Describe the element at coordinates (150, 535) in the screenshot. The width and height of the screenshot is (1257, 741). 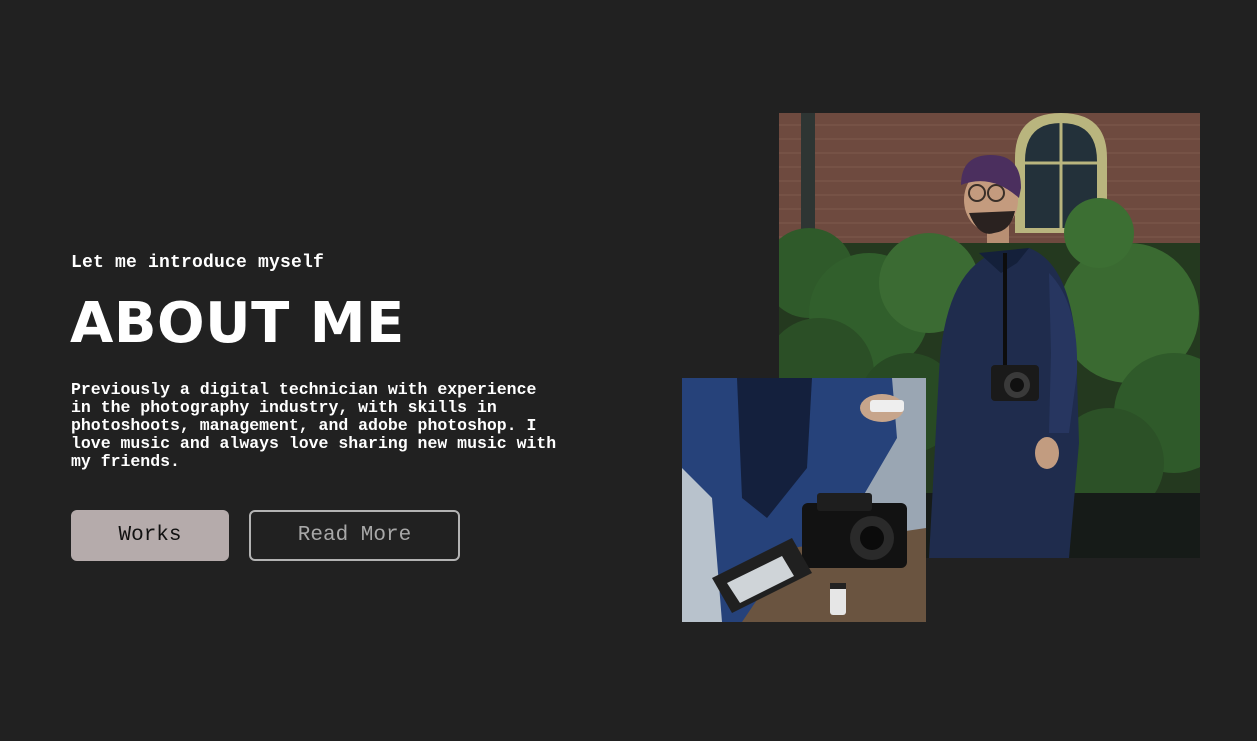
I see `works-button: Works` at that location.